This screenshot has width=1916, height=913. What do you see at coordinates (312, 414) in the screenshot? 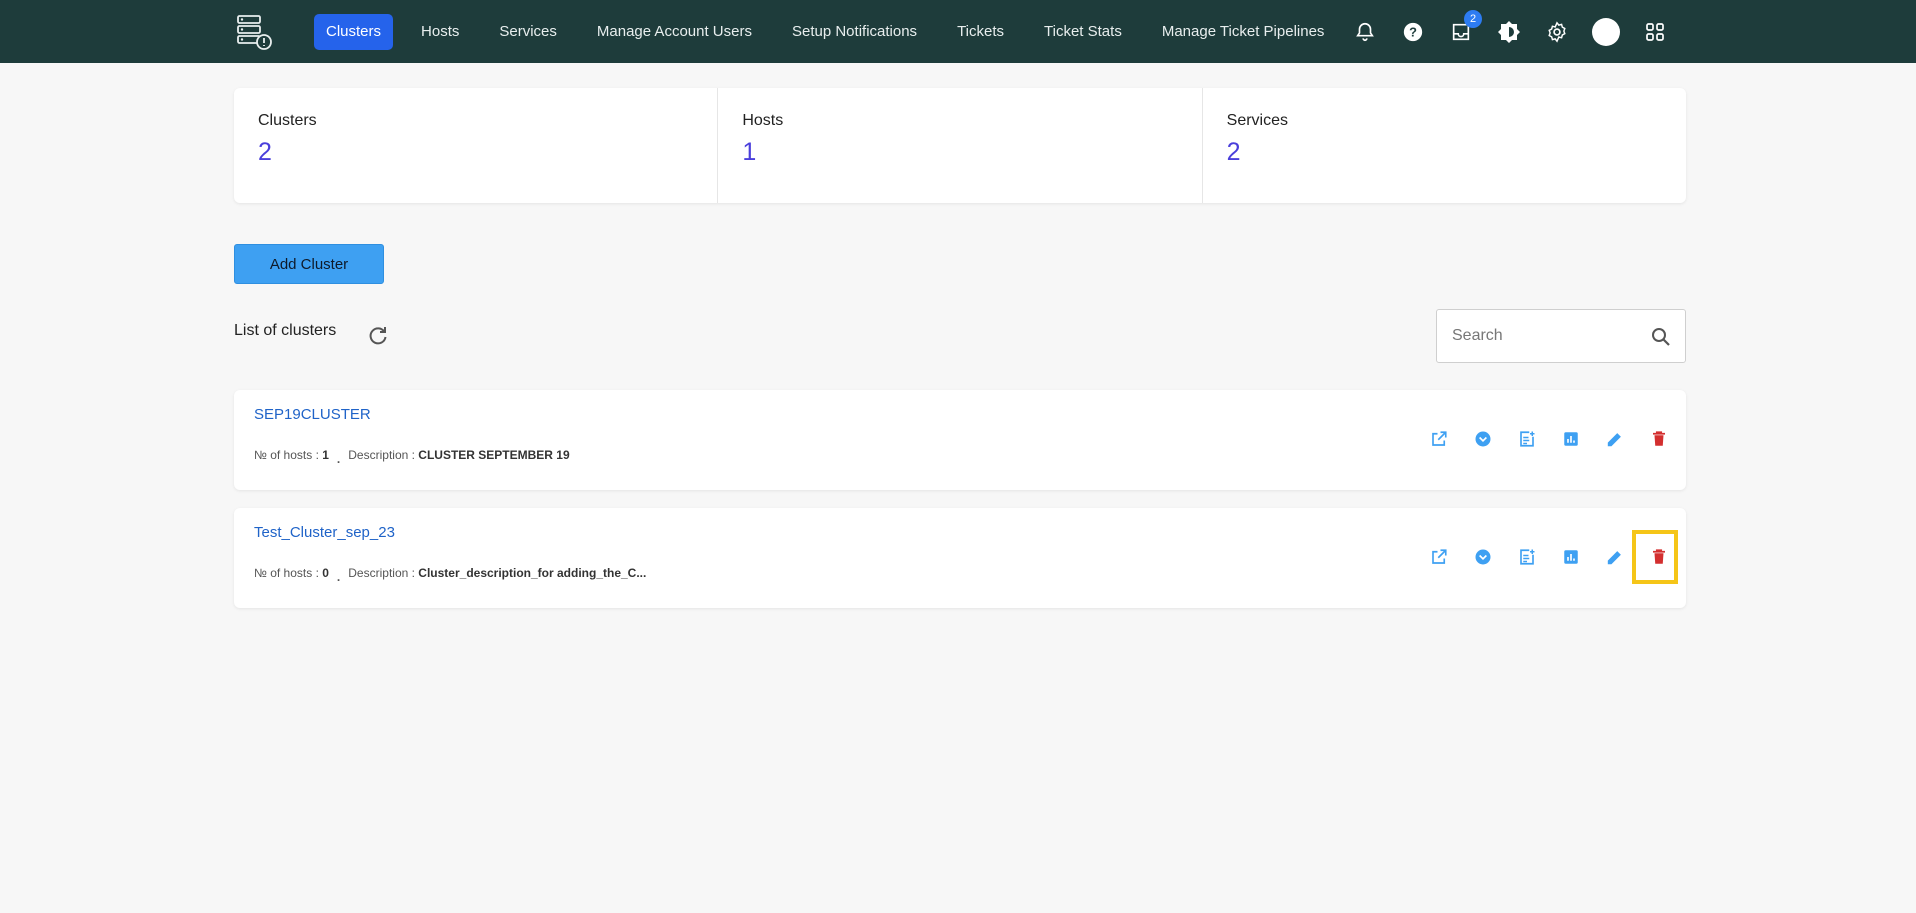
I see `cluster-name-link: SEP19CLUSTER` at bounding box center [312, 414].